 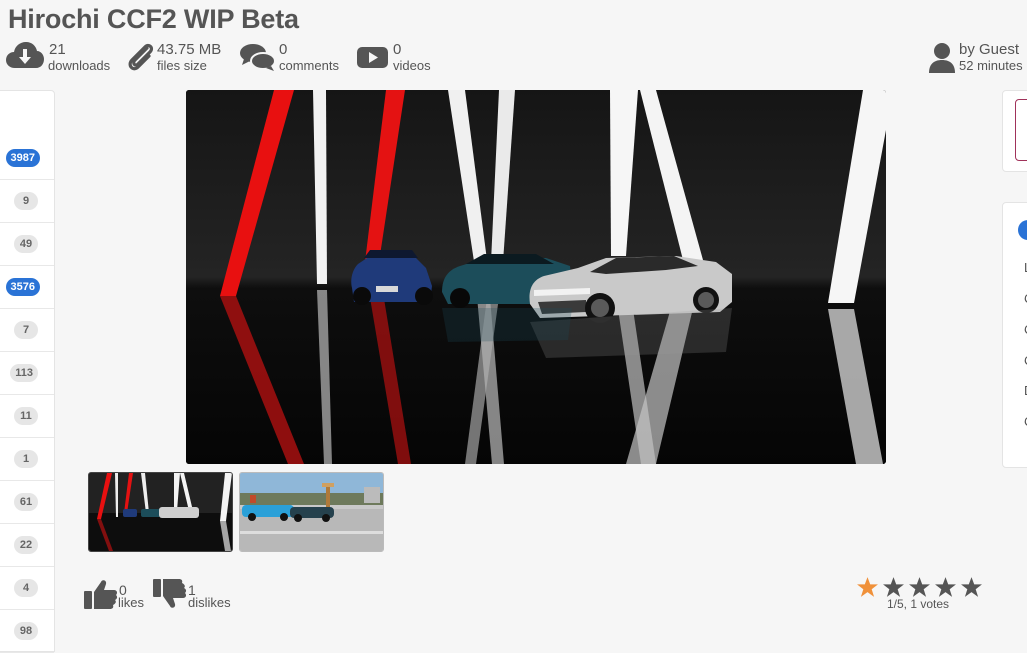 I want to click on files-size-value: 43.75 MB, so click(x=189, y=49).